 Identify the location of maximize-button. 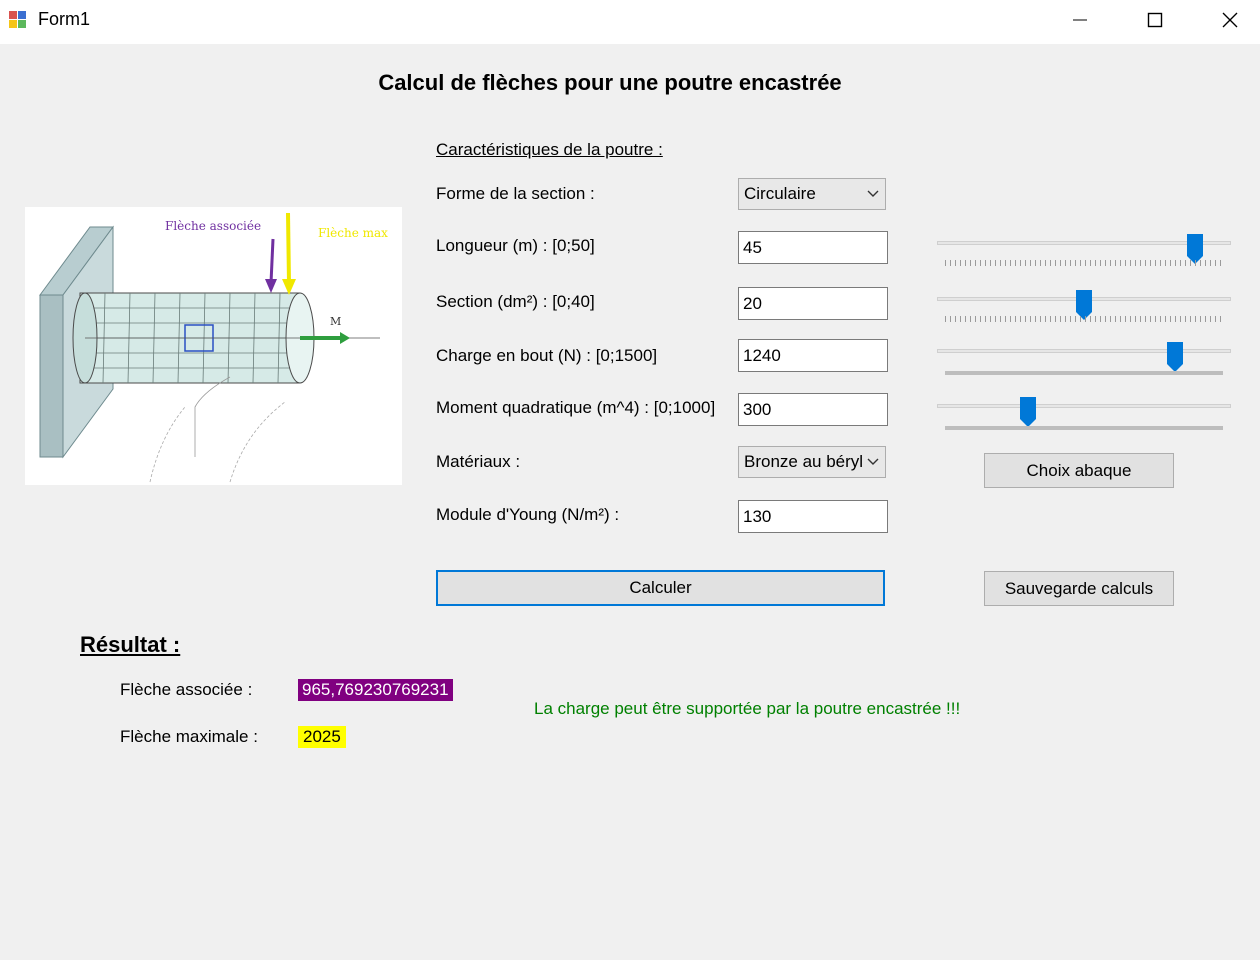
(1155, 20).